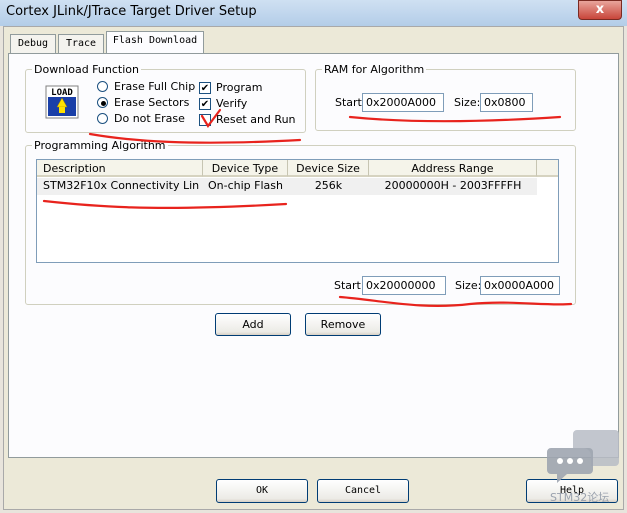 This screenshot has height=513, width=627. I want to click on prog-start-input: 0x20000000, so click(404, 285).